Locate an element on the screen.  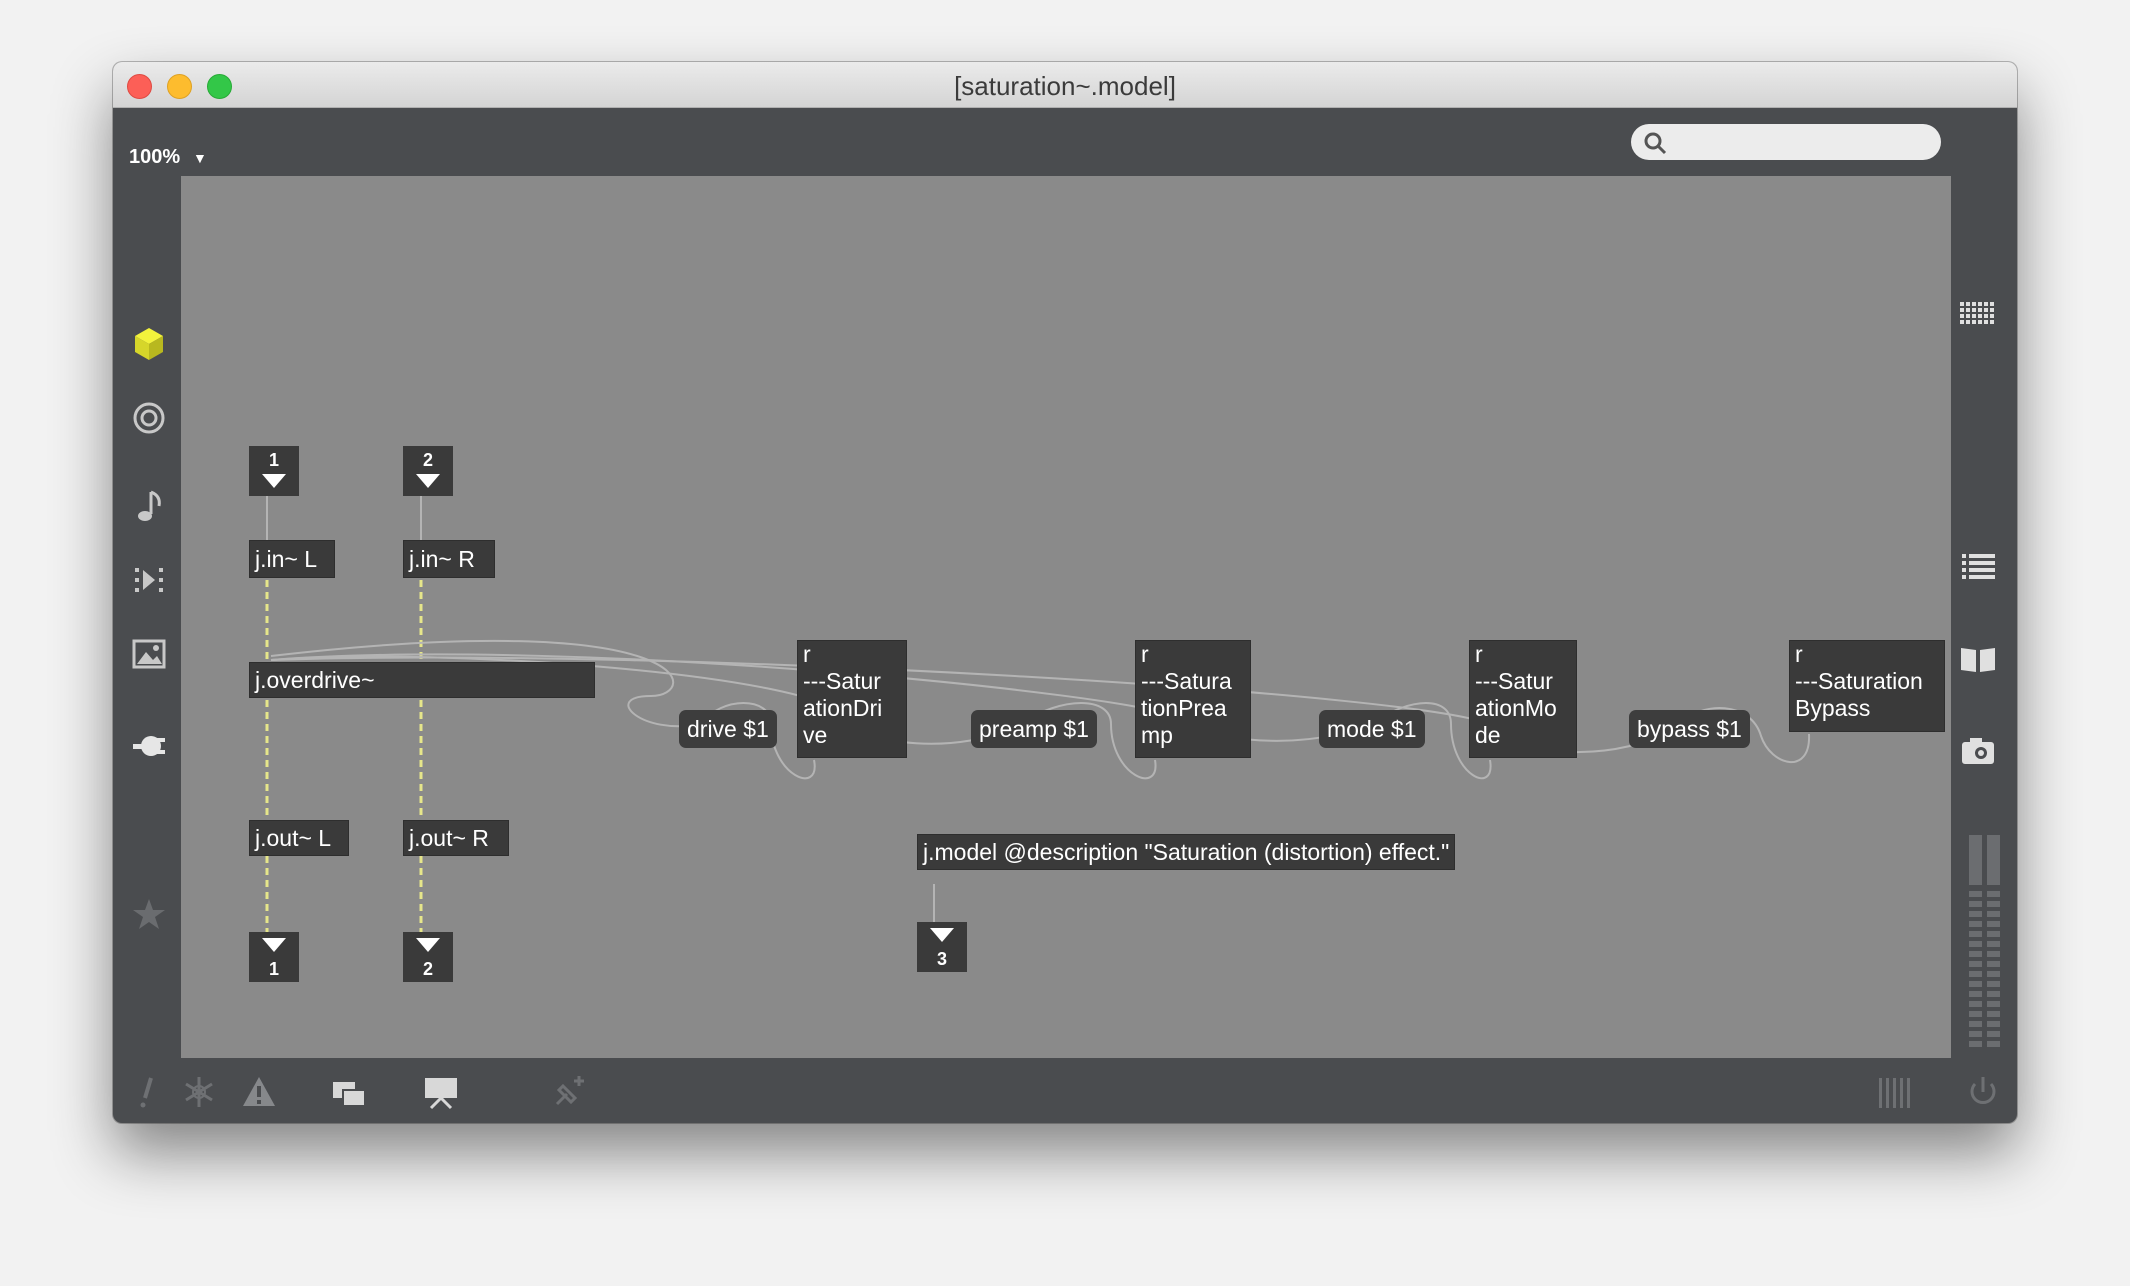
window-title: [saturation~.model] is located at coordinates (1065, 86).